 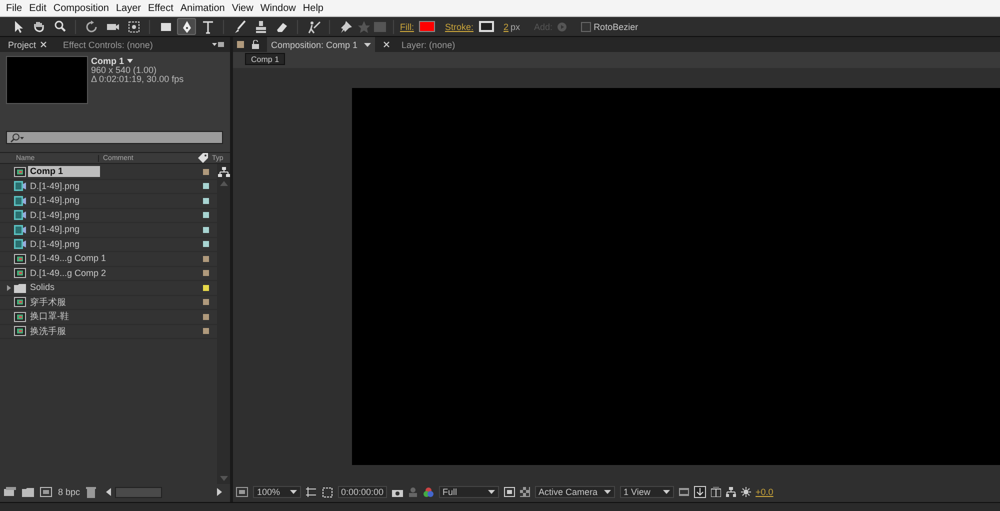 What do you see at coordinates (138, 492) in the screenshot?
I see `scroll-thumb` at bounding box center [138, 492].